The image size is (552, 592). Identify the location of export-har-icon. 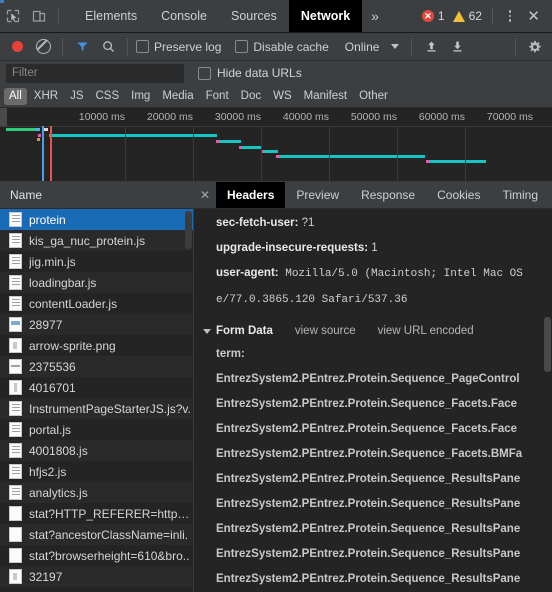
(457, 47).